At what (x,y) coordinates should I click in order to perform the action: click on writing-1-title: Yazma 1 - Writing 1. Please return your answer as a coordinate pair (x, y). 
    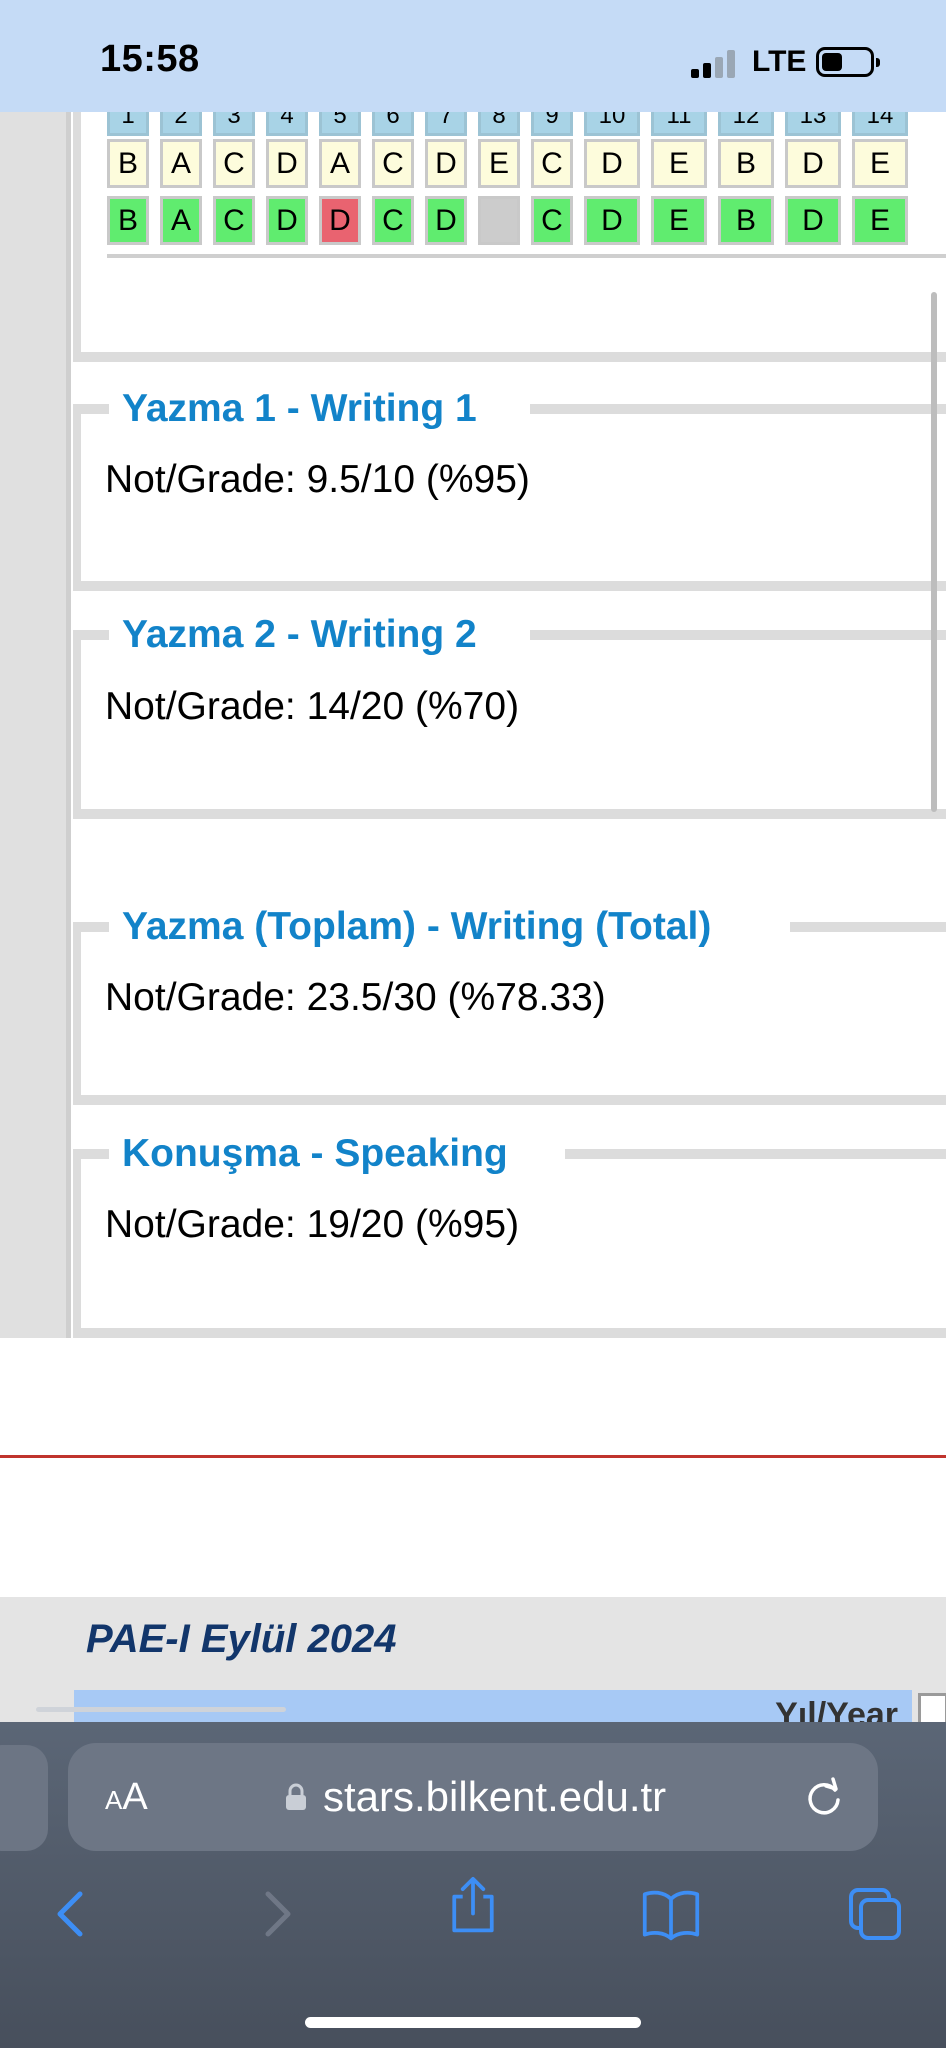
    Looking at the image, I should click on (299, 409).